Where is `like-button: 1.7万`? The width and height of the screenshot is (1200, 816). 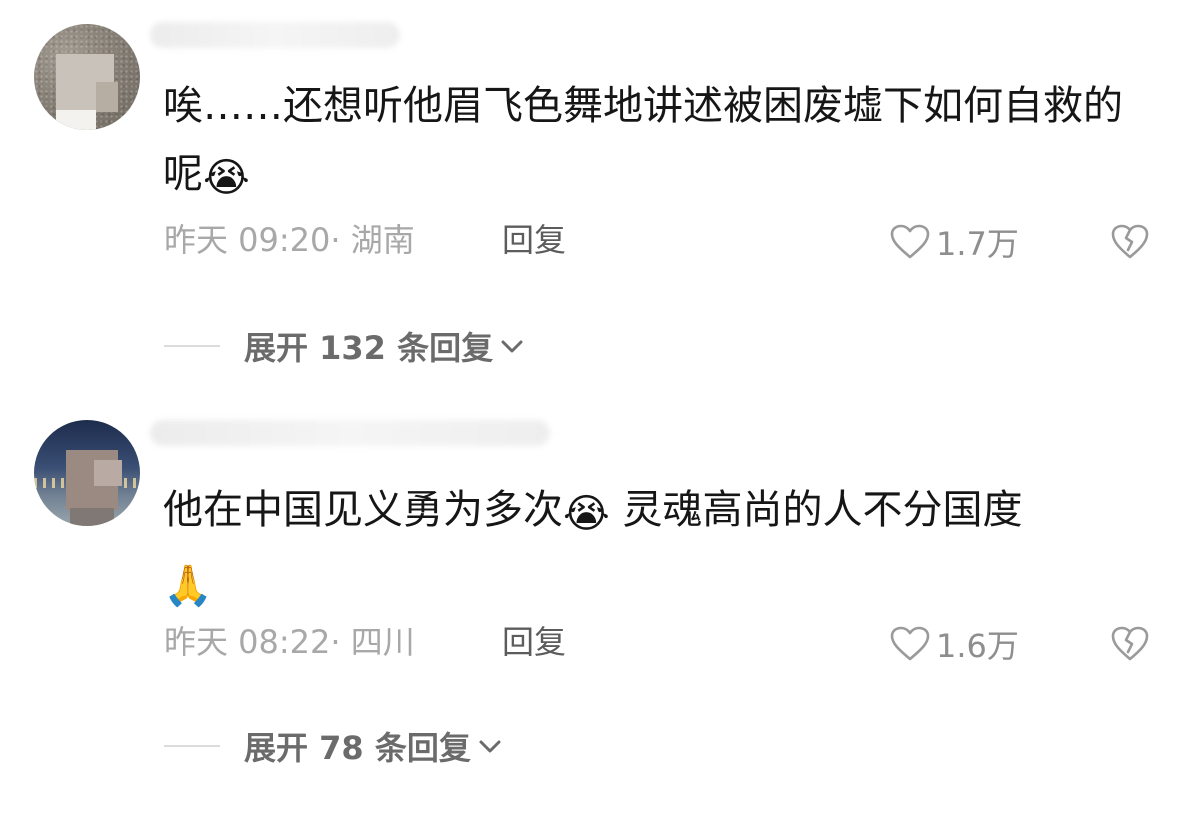
like-button: 1.7万 is located at coordinates (954, 242).